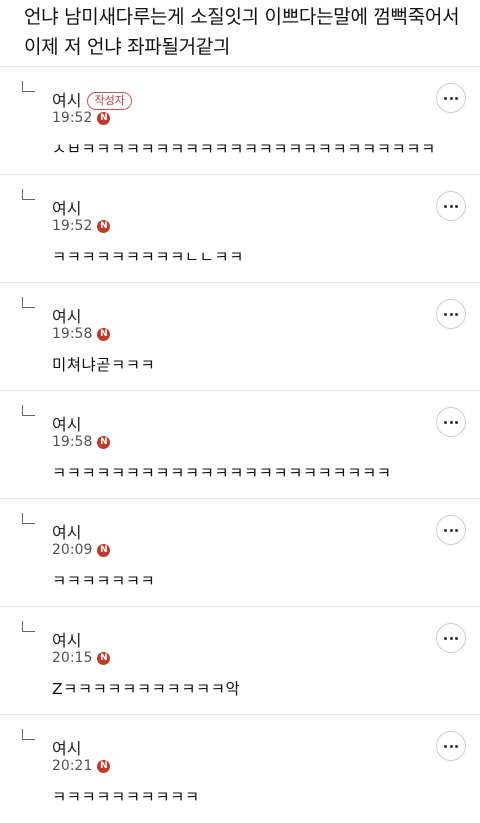 This screenshot has width=480, height=823. What do you see at coordinates (240, 660) in the screenshot?
I see `comment-item: 여시 20:15 N Zㅋㅋㅋㅋㅋㅋㅋㅋㅋㅋㅋ악` at bounding box center [240, 660].